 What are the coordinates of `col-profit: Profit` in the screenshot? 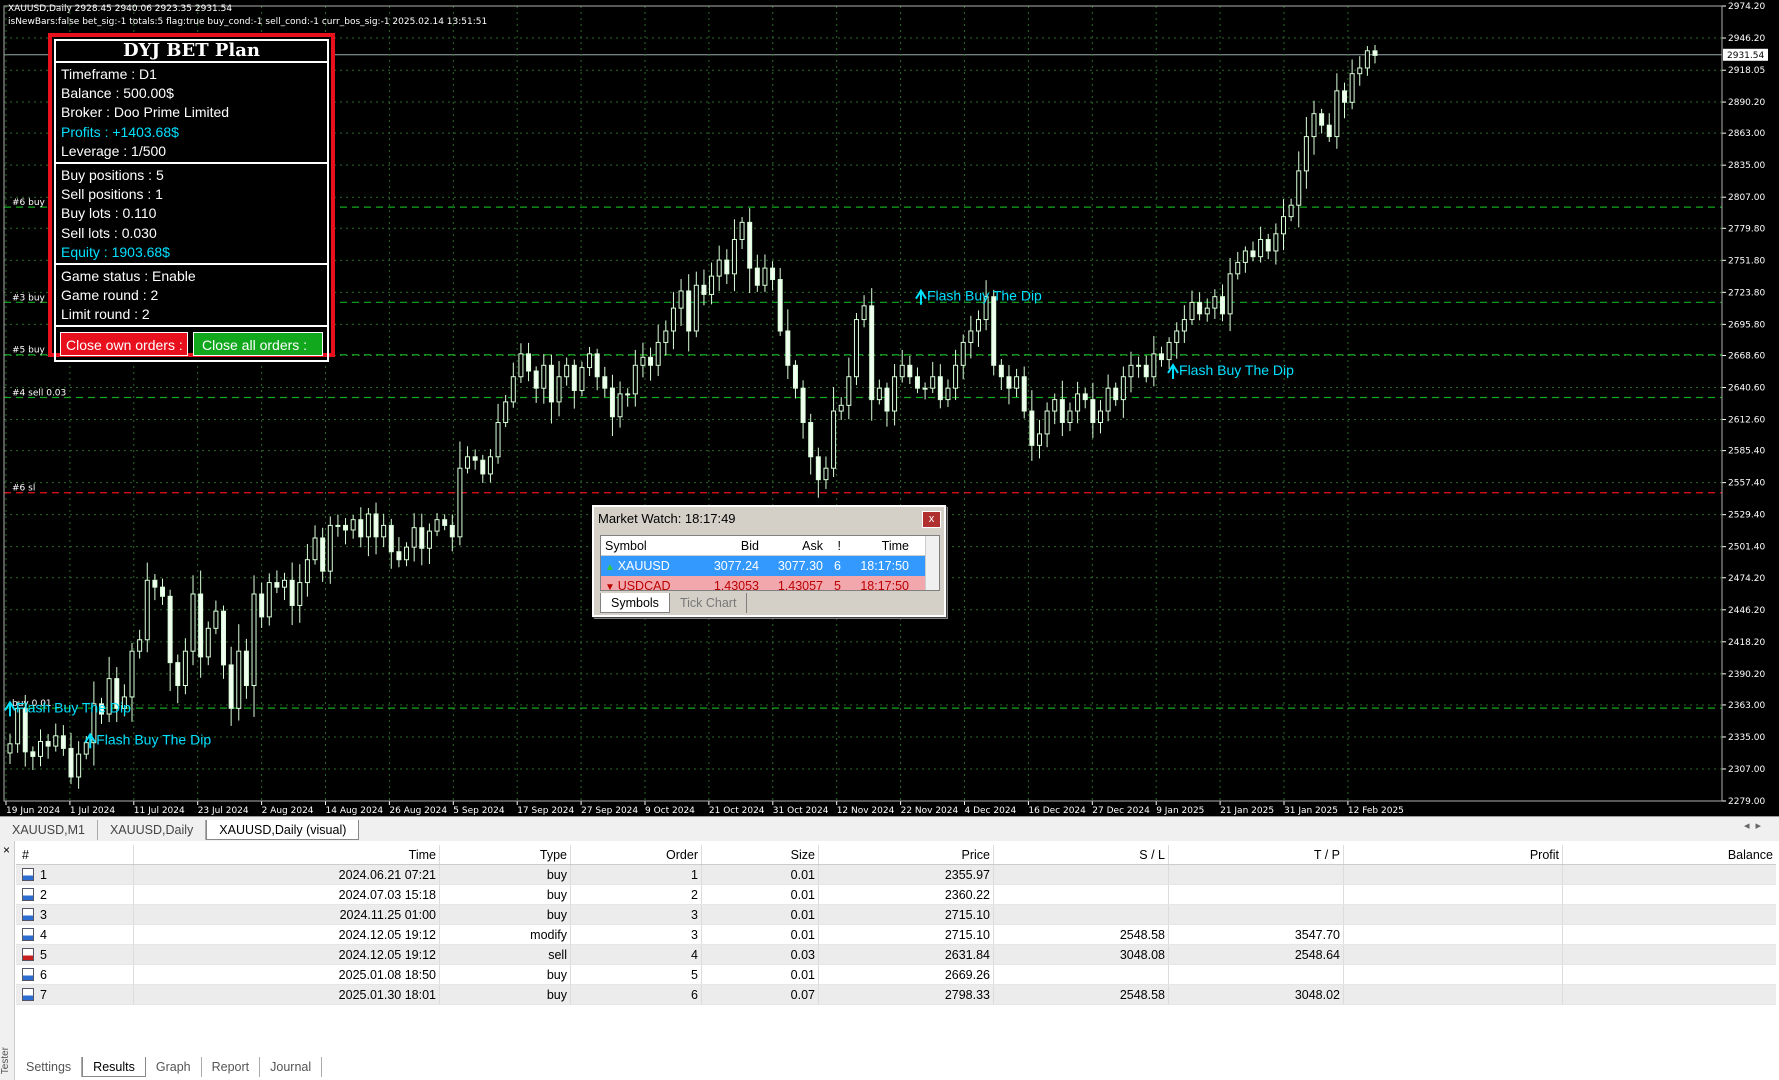 It's located at (1453, 854).